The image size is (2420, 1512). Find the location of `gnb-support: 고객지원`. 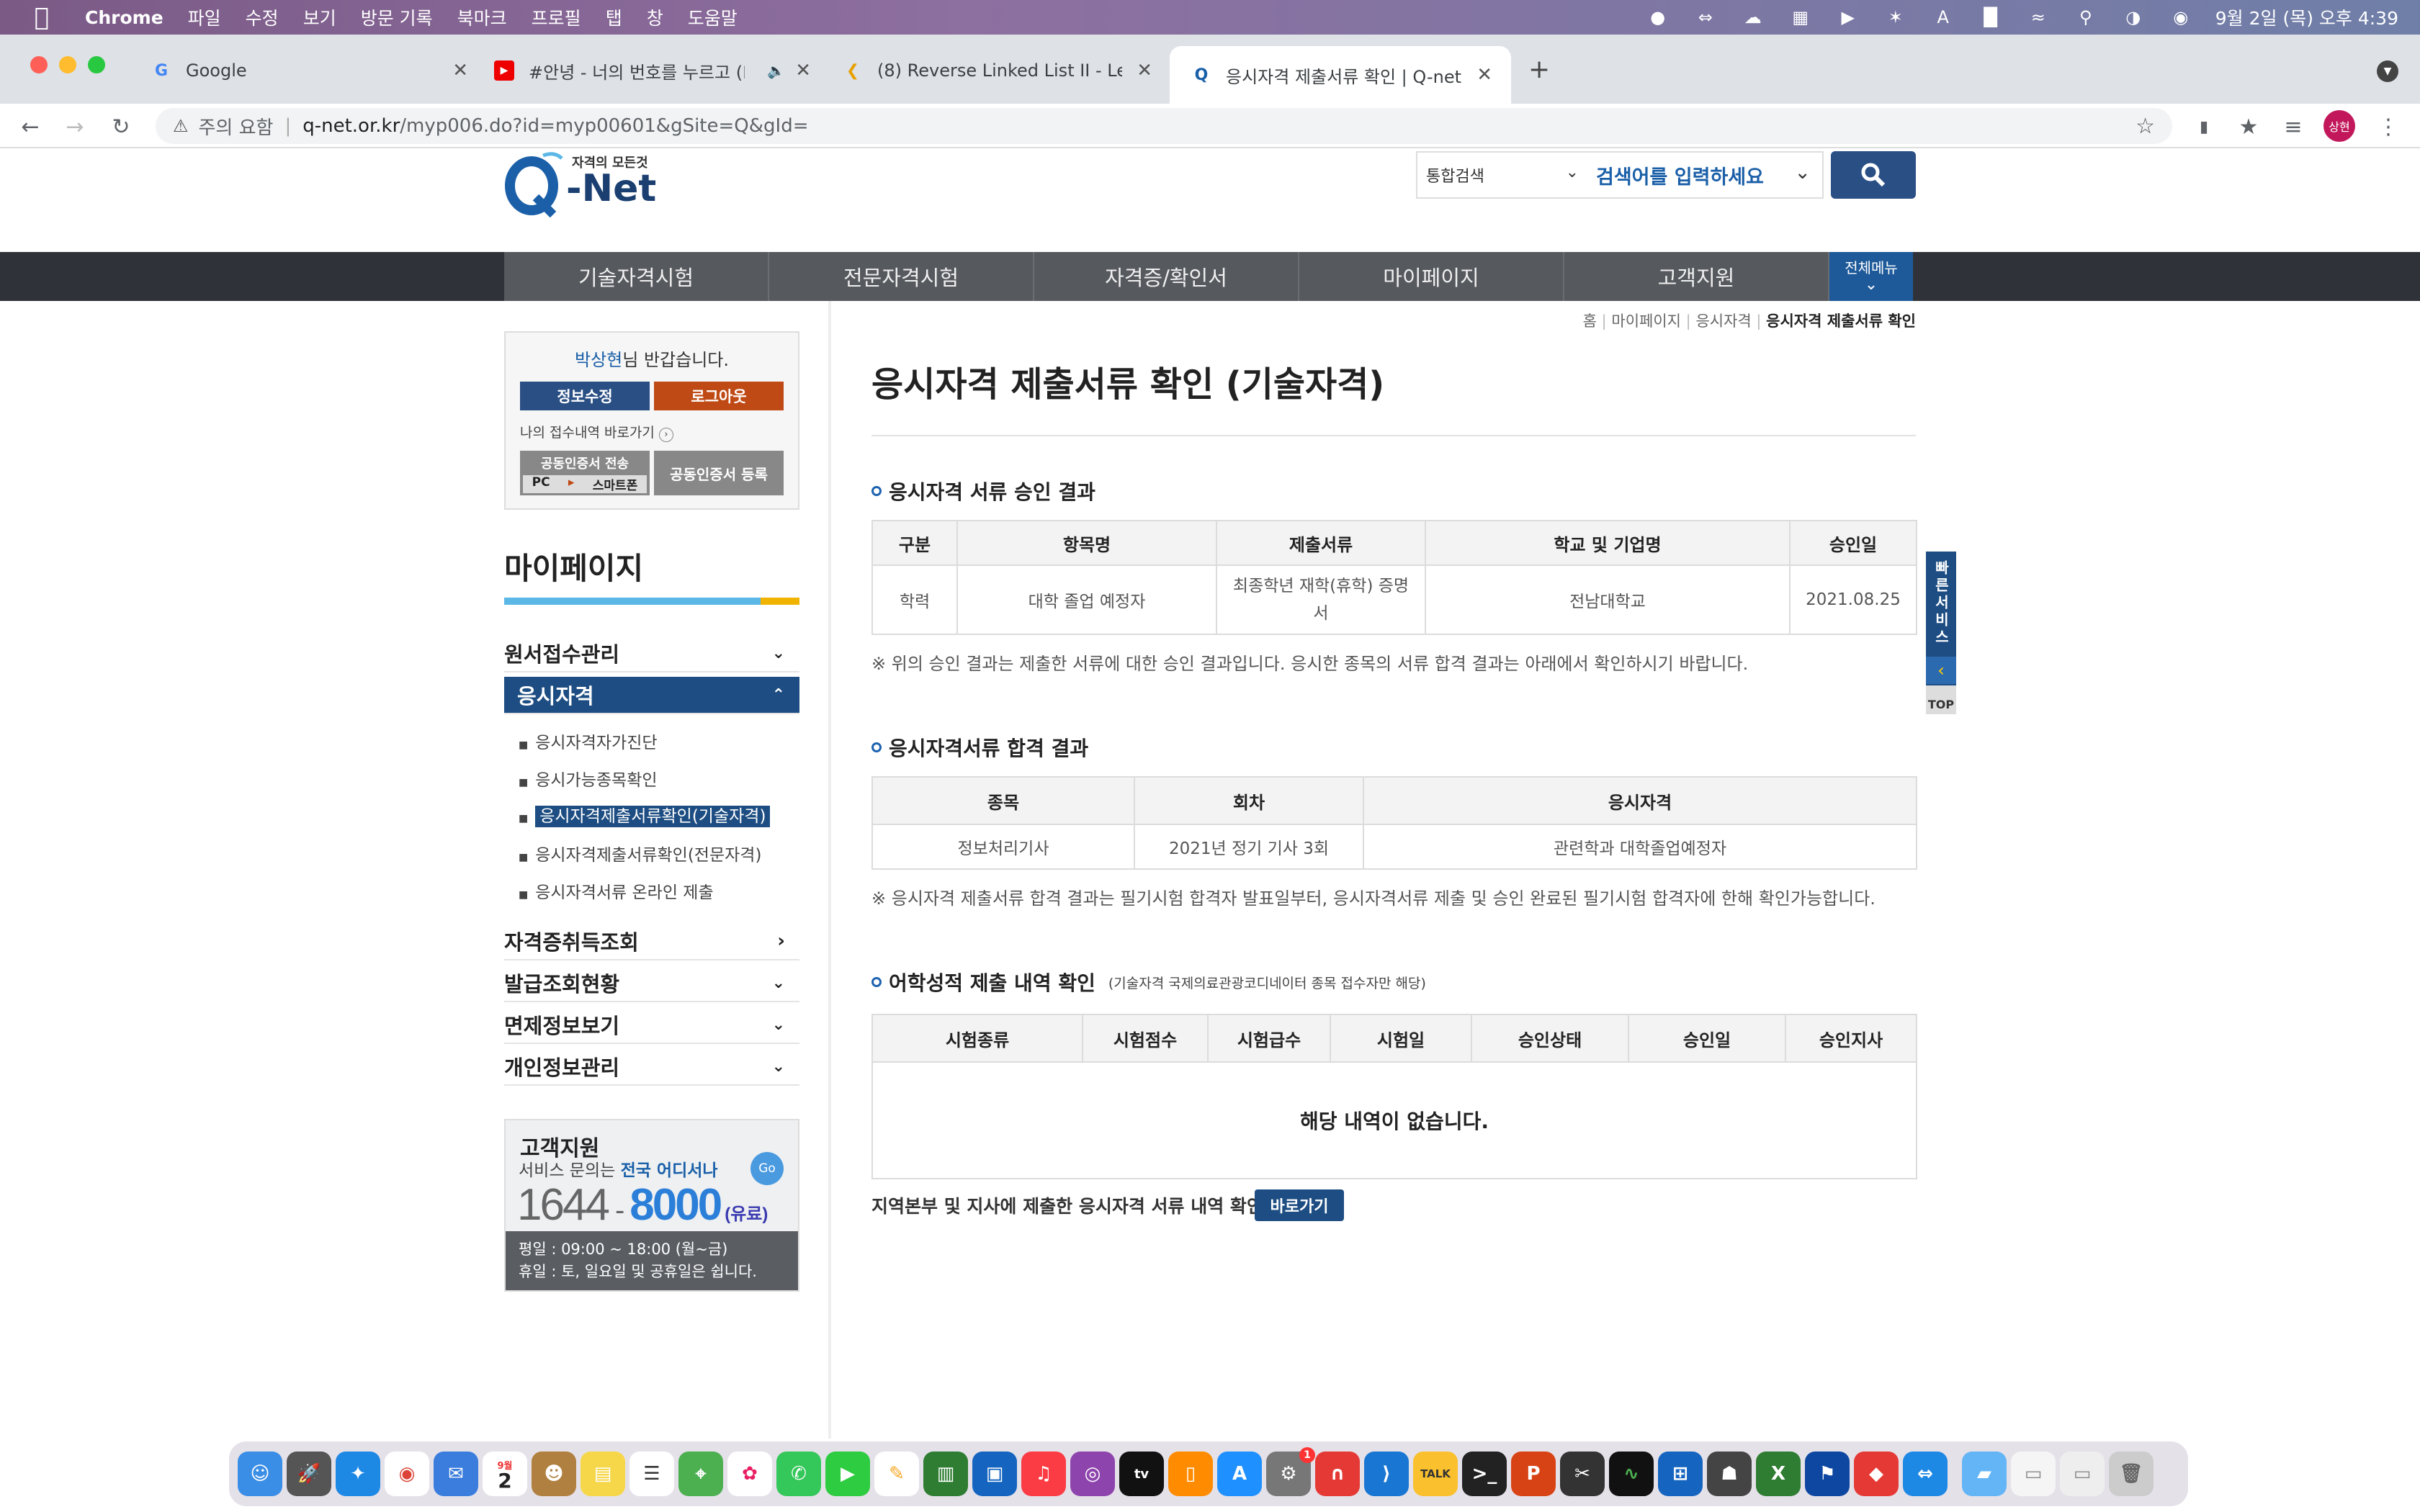

gnb-support: 고객지원 is located at coordinates (1696, 276).